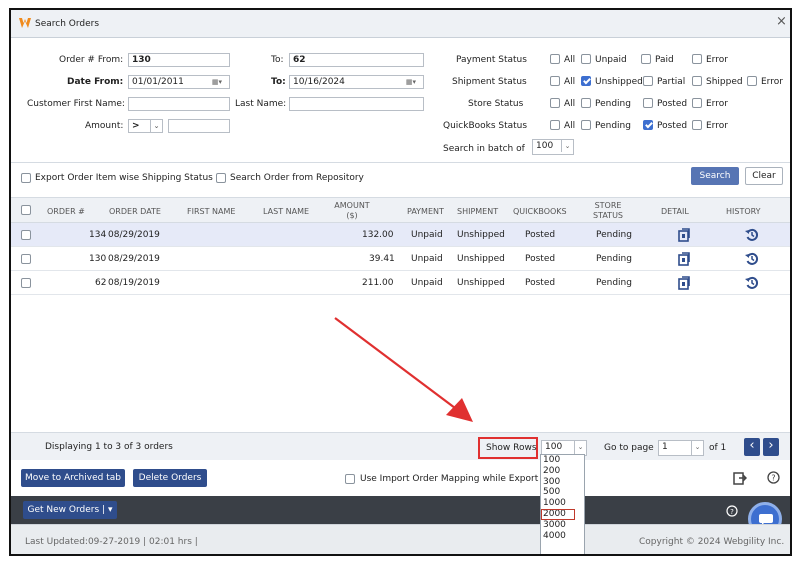  Describe the element at coordinates (555, 81) in the screenshot. I see `shipment-all-checkbox` at that location.